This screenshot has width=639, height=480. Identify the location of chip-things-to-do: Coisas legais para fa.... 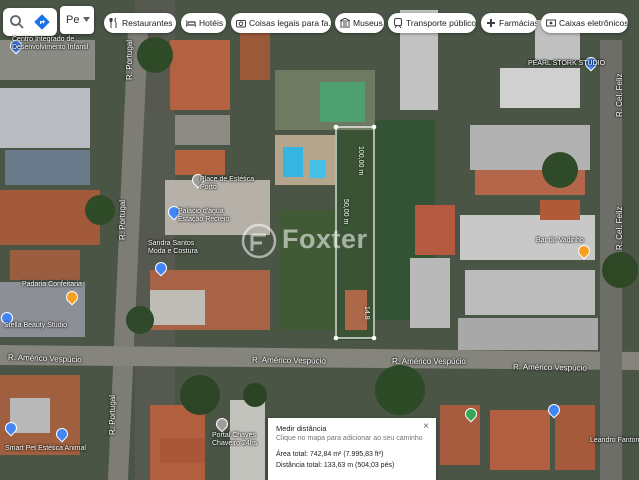
(281, 23).